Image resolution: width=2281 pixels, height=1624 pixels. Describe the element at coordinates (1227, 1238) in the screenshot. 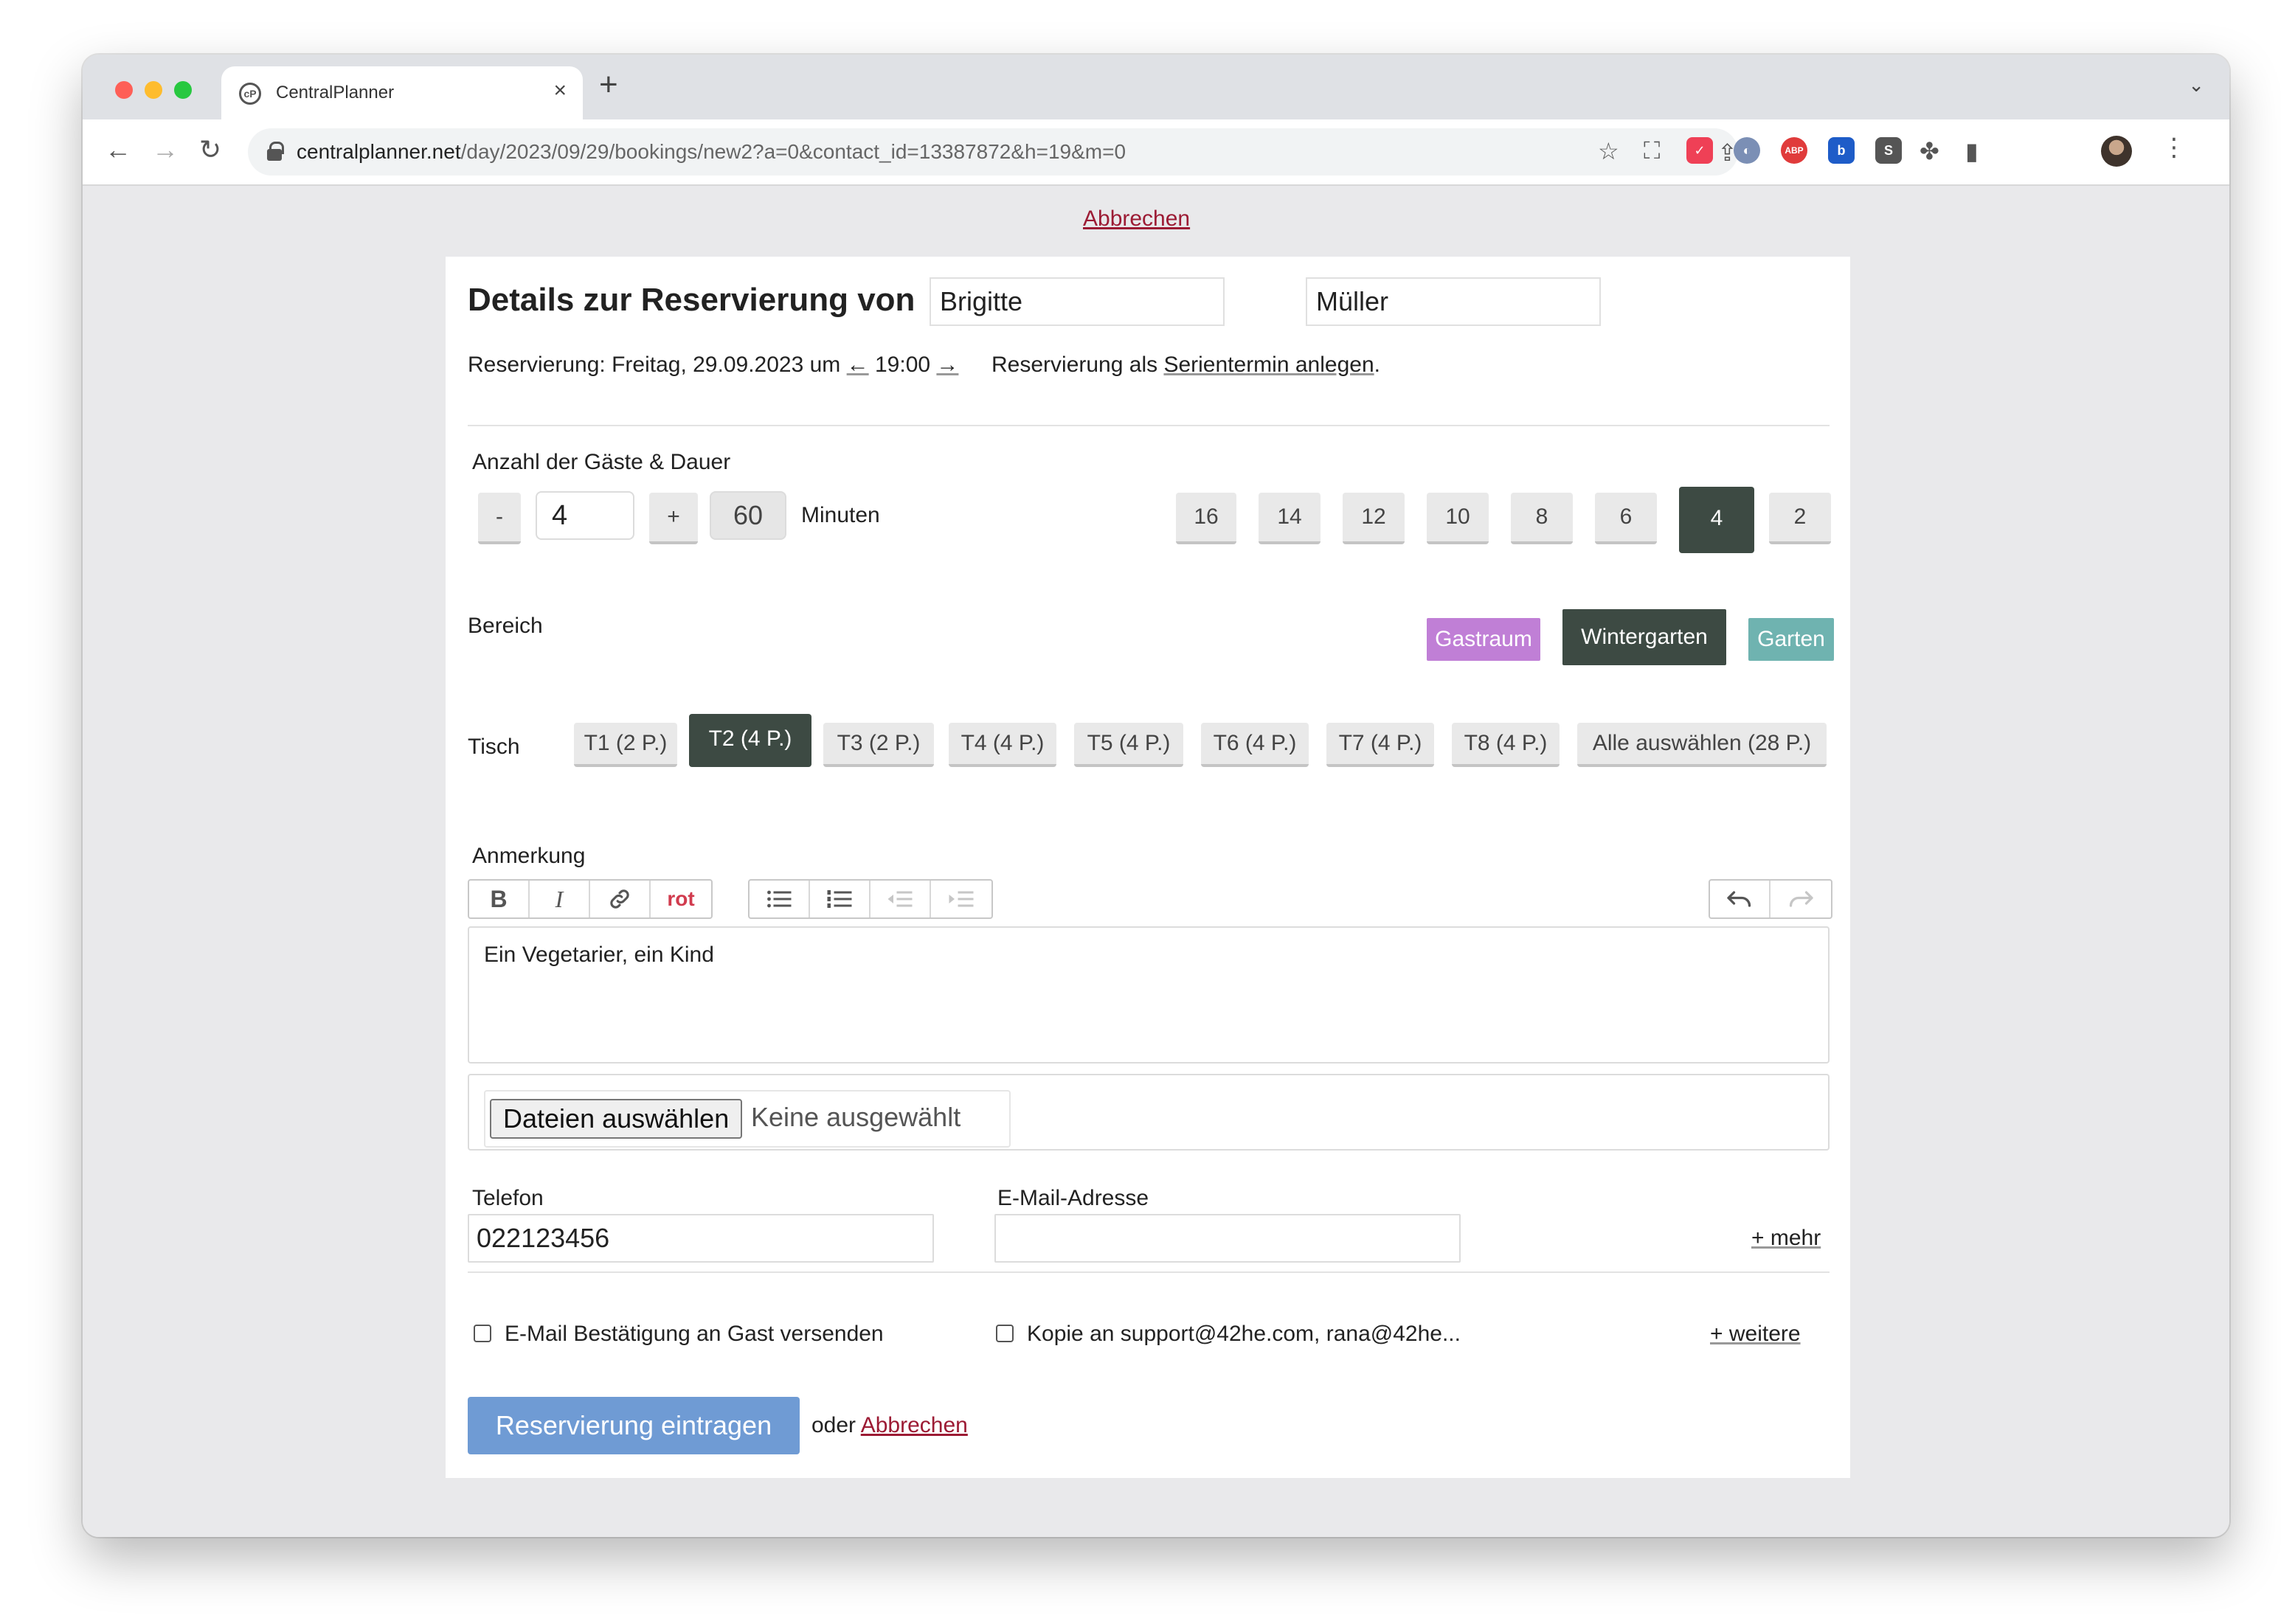

I see `email-input` at that location.